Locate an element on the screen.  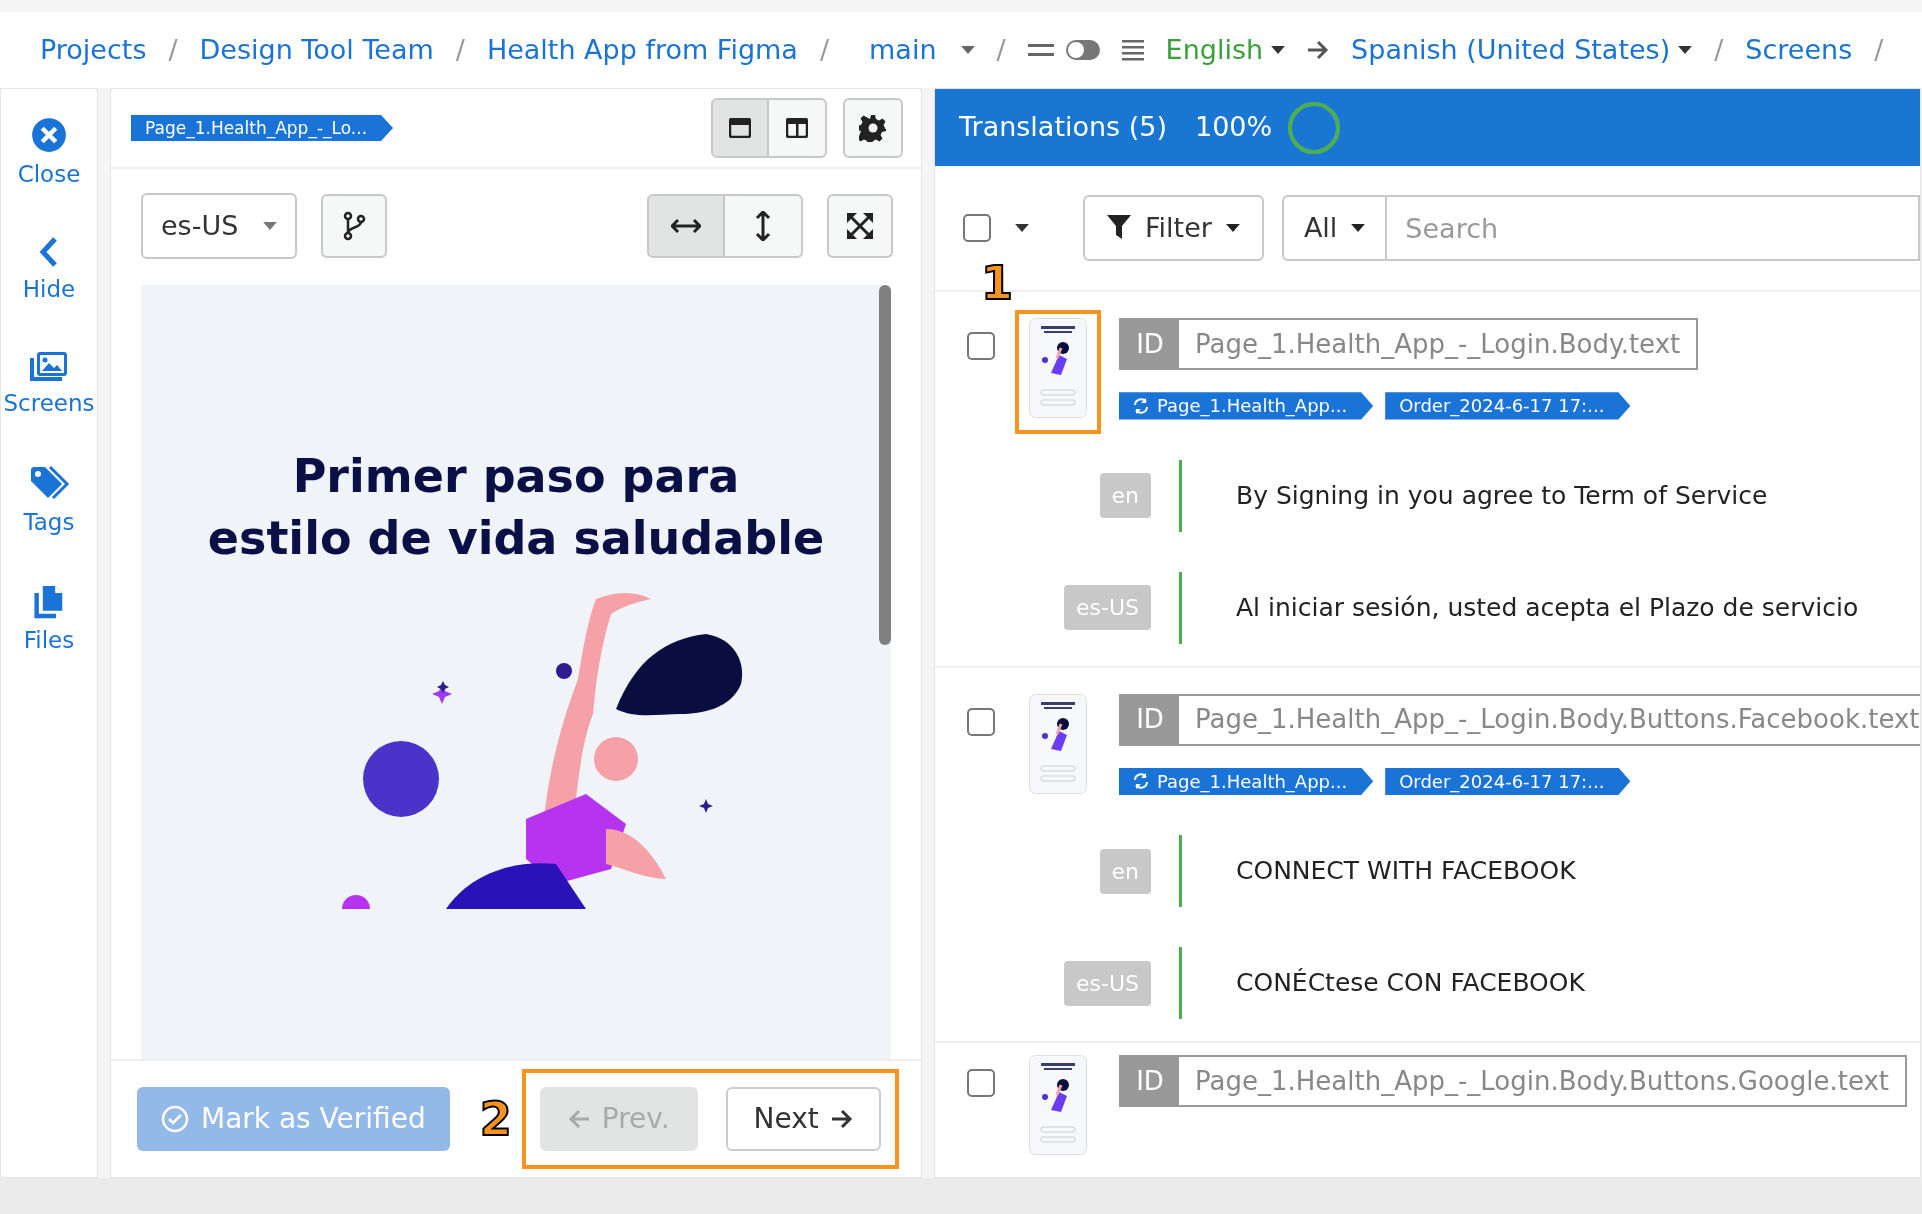
settings-icon is located at coordinates (873, 128).